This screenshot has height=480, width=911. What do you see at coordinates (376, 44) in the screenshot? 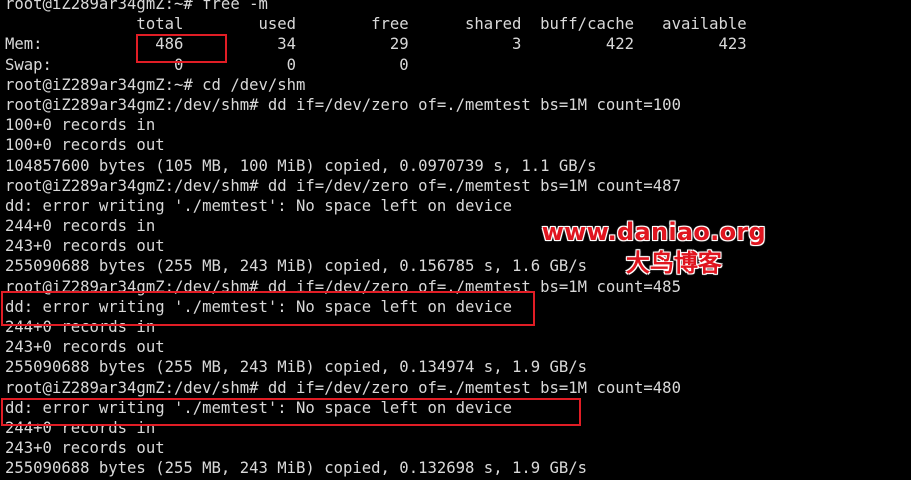
I see `terminal-line: Mem: 486 34 29 3 422 423` at bounding box center [376, 44].